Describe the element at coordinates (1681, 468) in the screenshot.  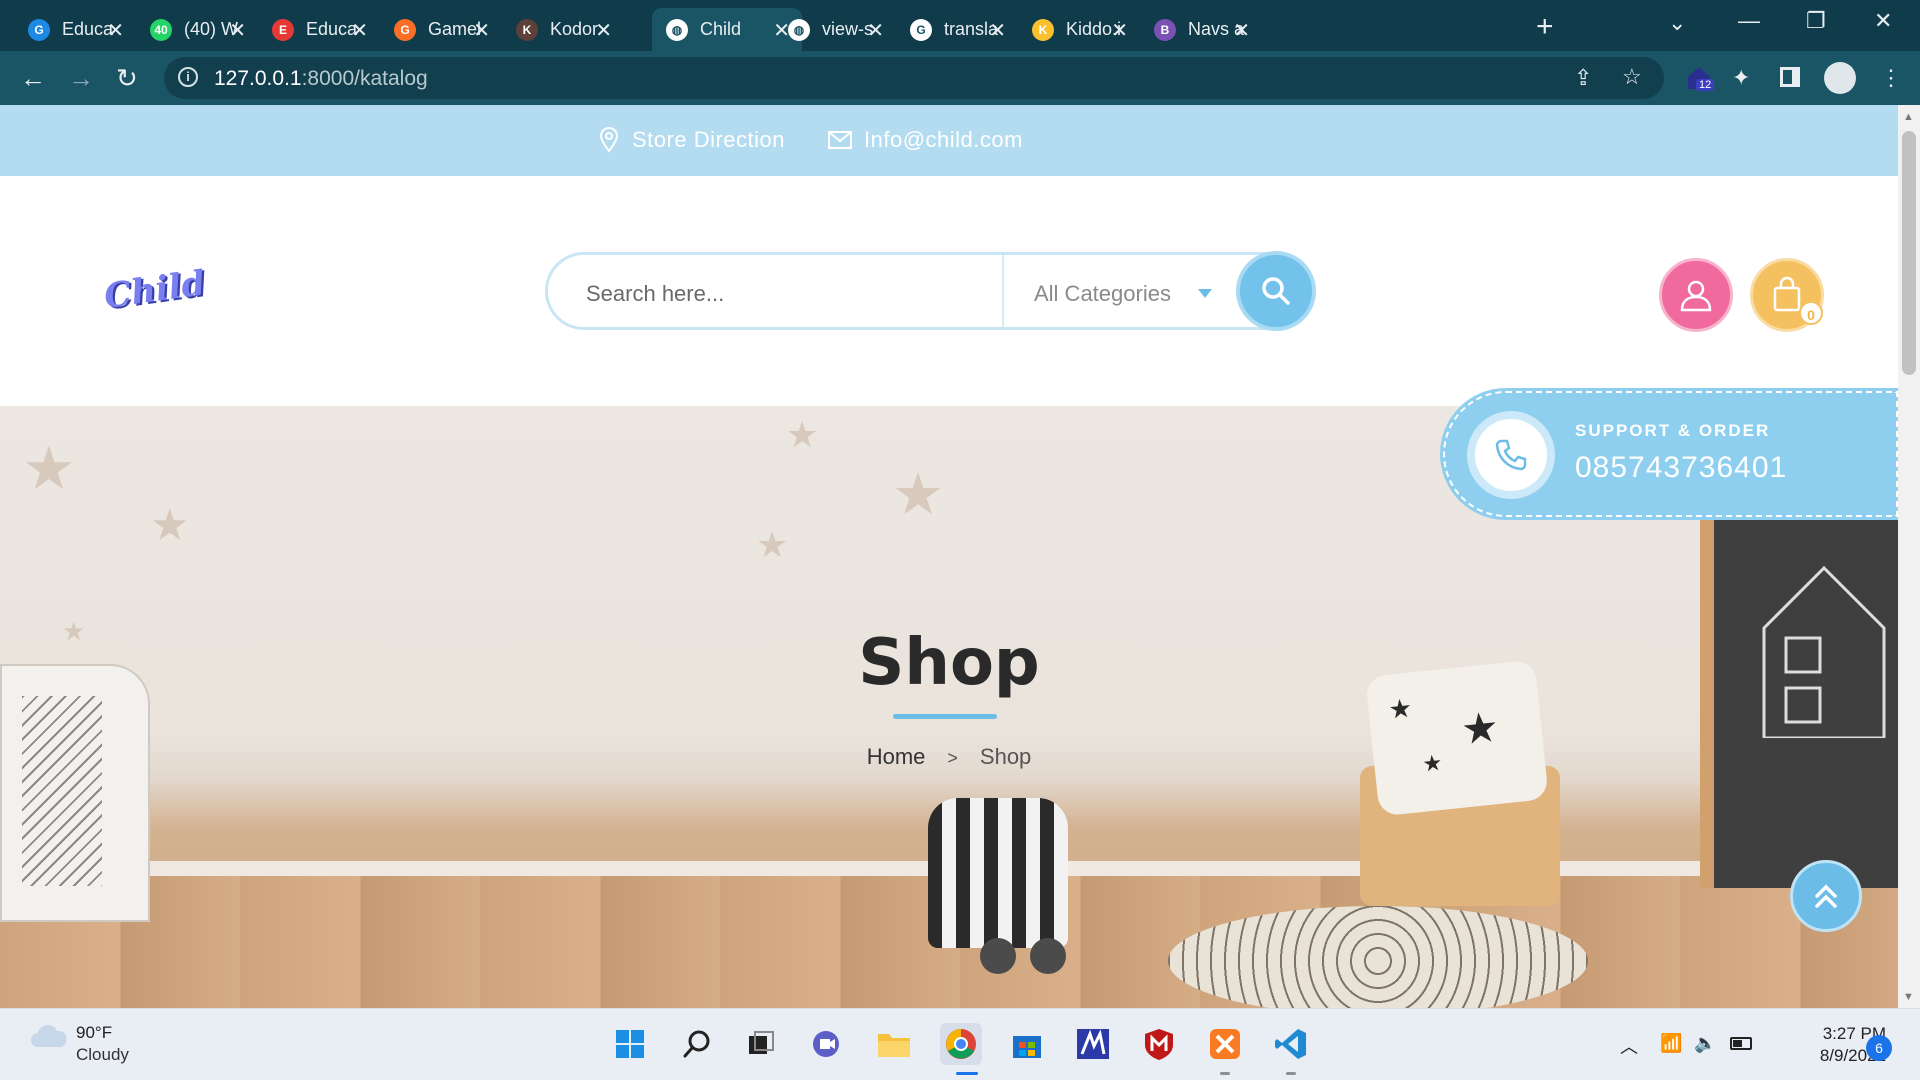
I see `support-phone: 085743736401` at that location.